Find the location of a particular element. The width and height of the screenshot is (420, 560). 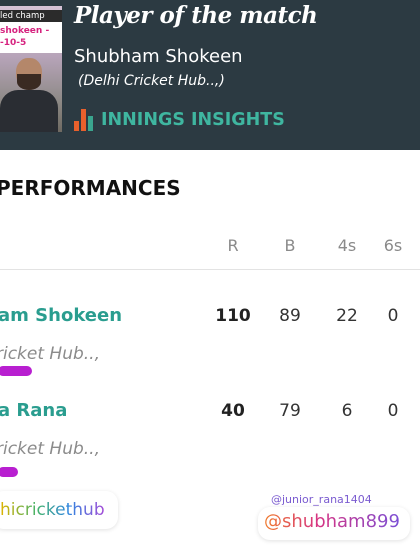

row-fours: 6 is located at coordinates (347, 411).